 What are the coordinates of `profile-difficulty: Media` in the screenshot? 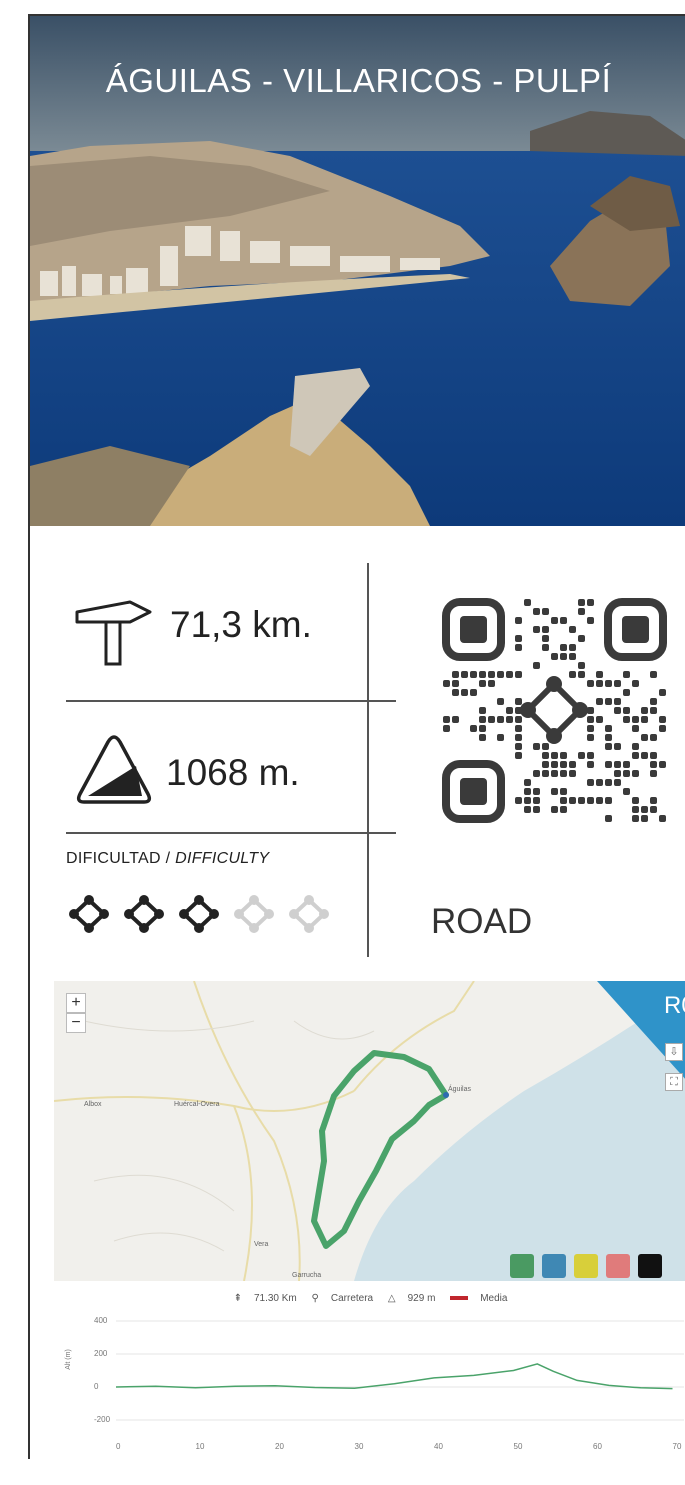 It's located at (494, 1298).